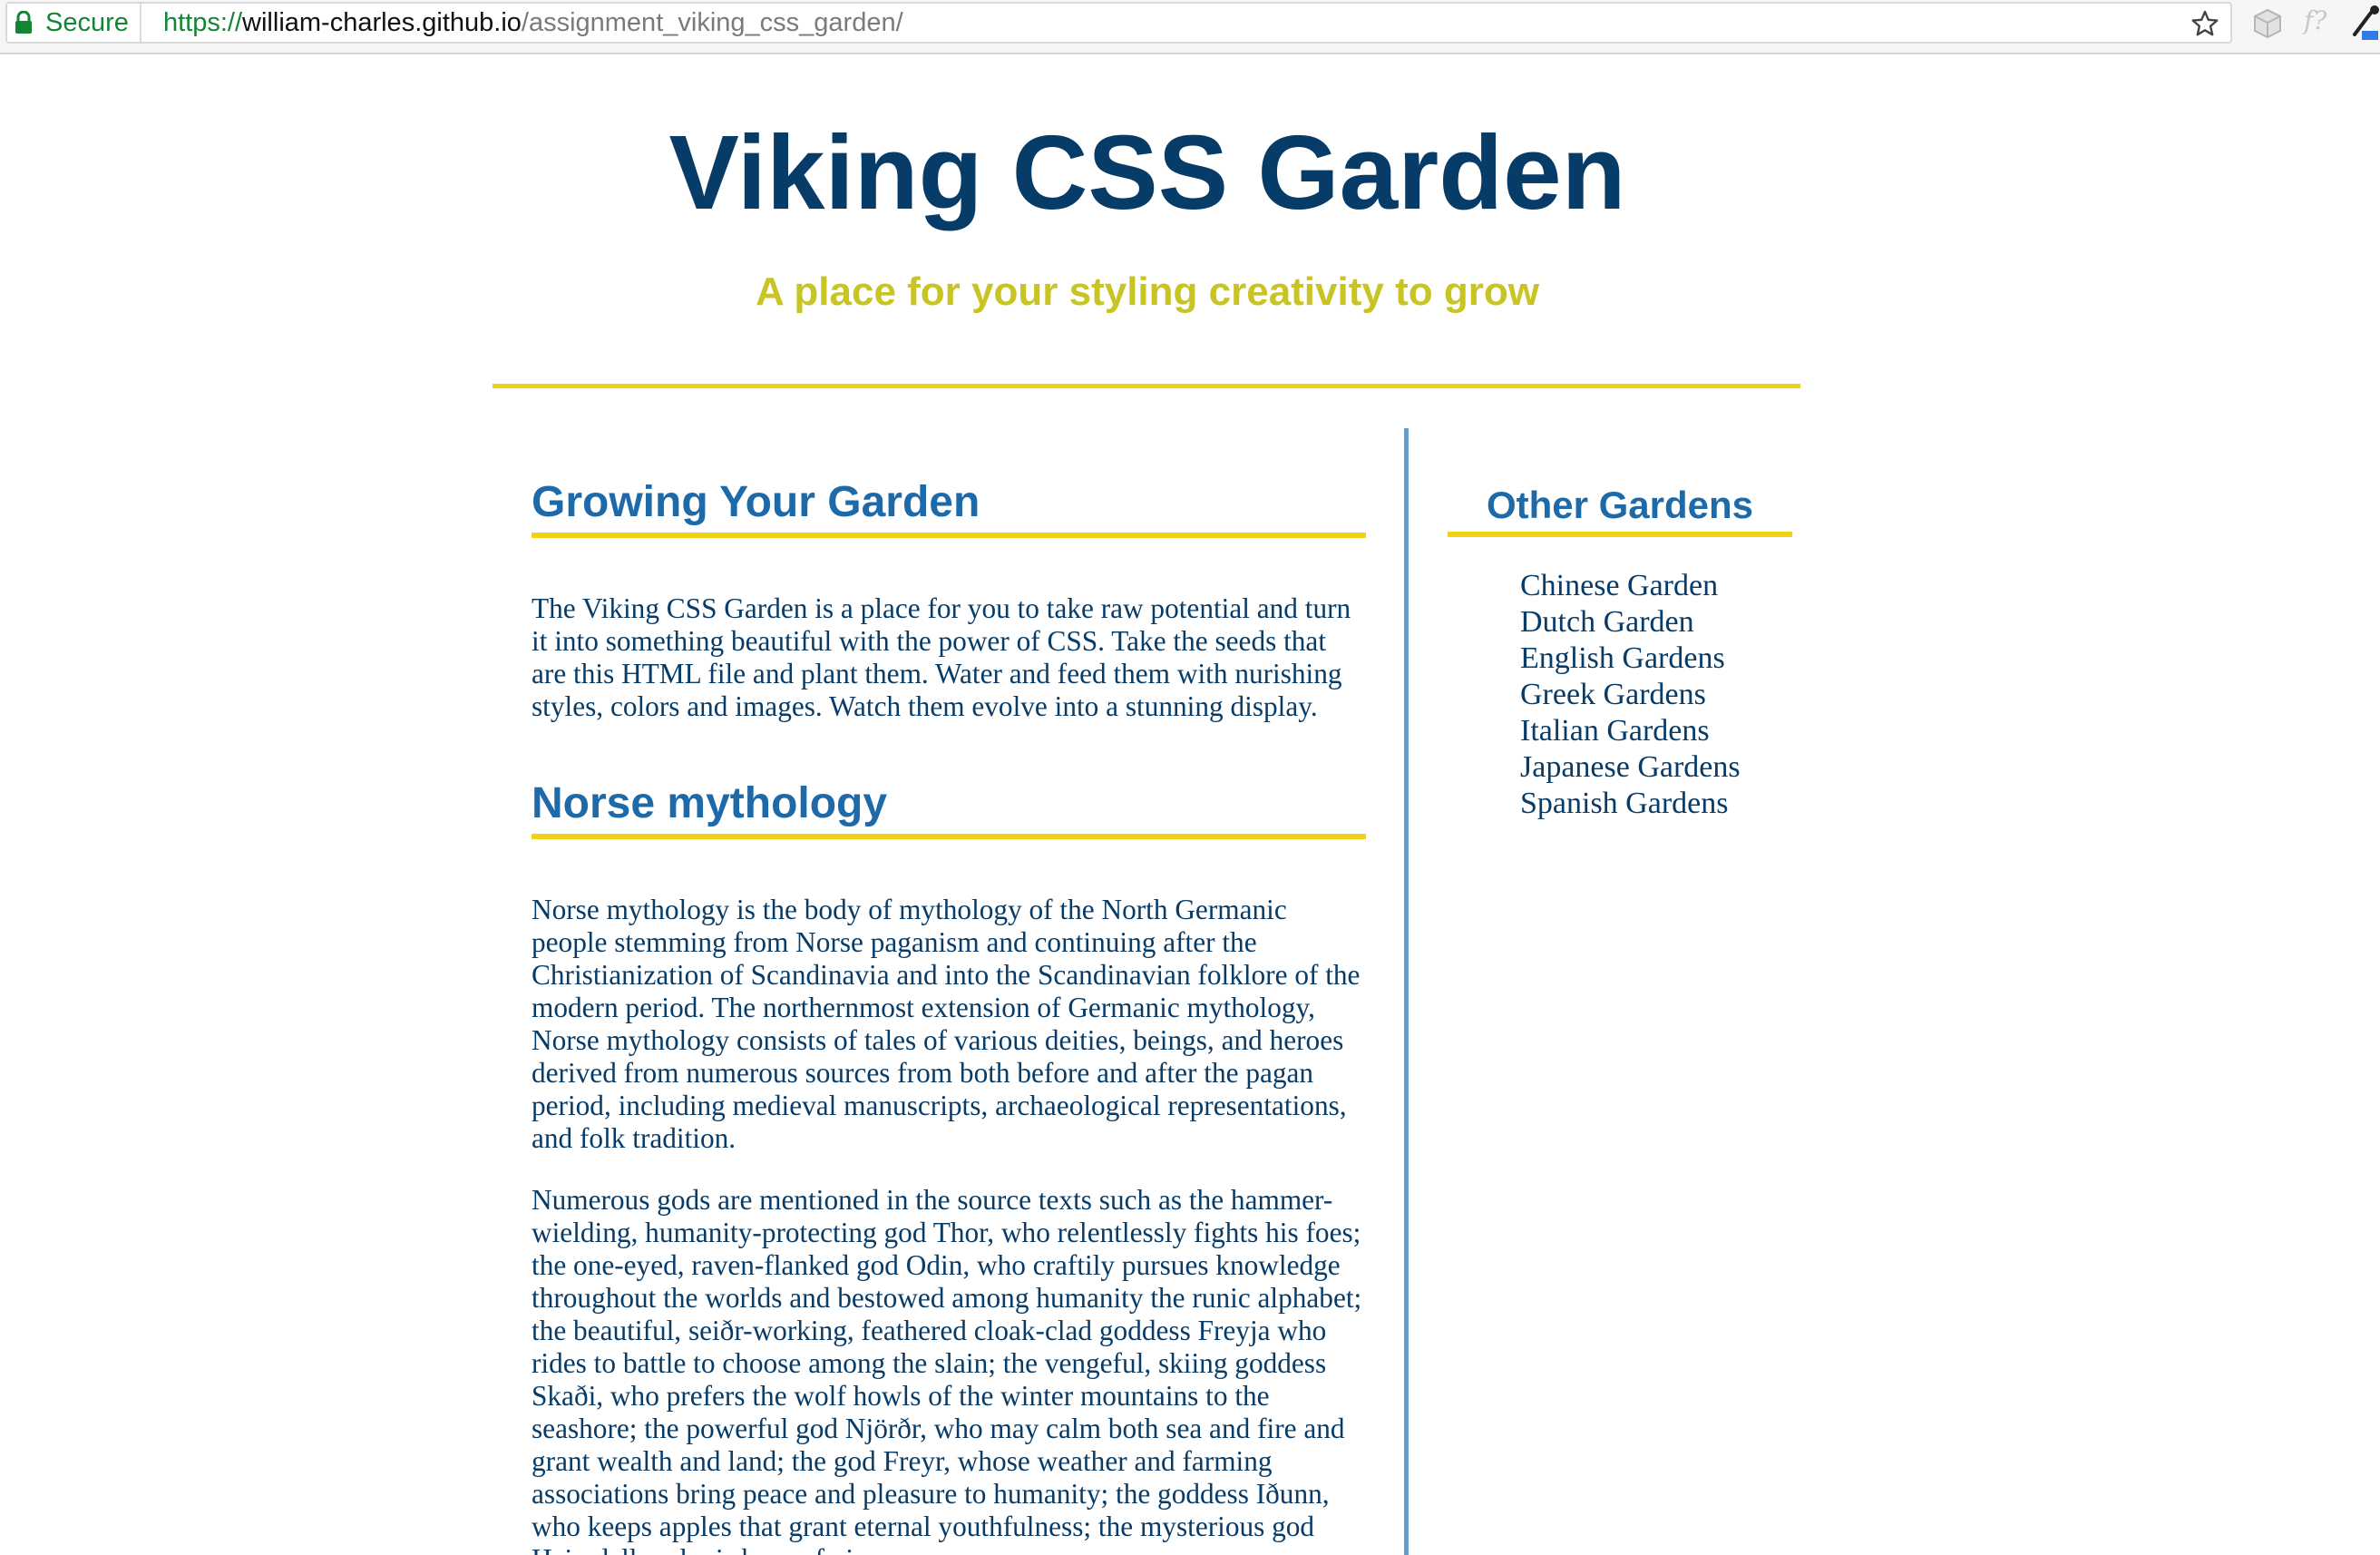 The height and width of the screenshot is (1555, 2380). Describe the element at coordinates (712, 22) in the screenshot. I see `url-path: /assignment_viking_css_garden/` at that location.